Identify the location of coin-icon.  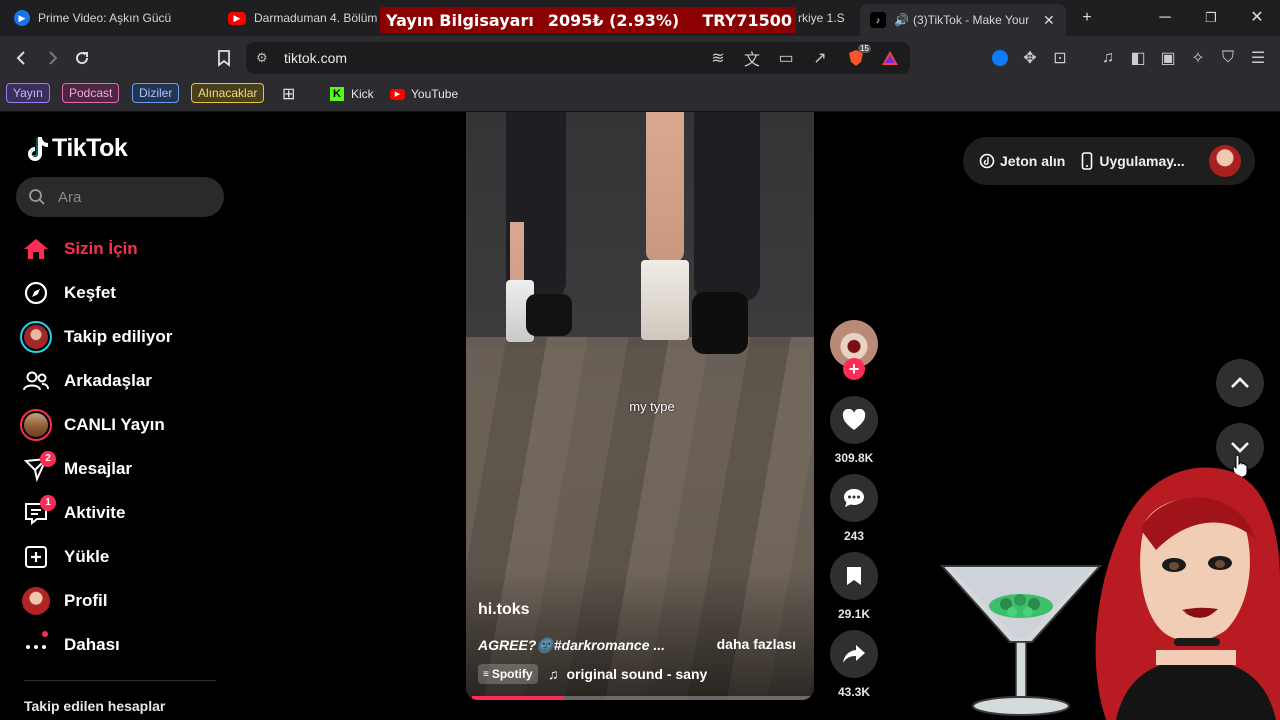
(987, 161).